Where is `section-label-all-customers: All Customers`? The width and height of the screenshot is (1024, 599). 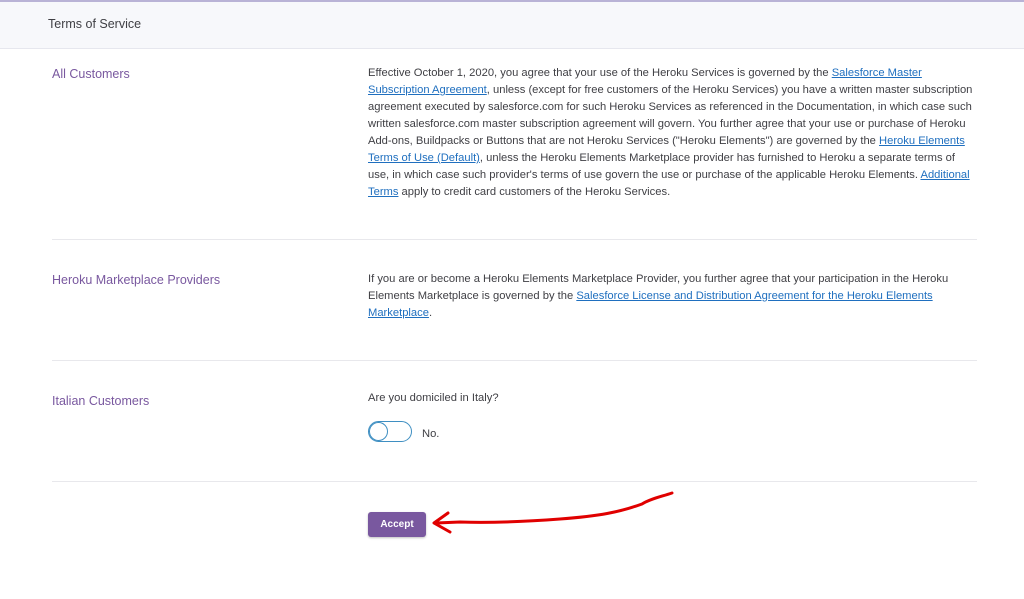
section-label-all-customers: All Customers is located at coordinates (91, 74).